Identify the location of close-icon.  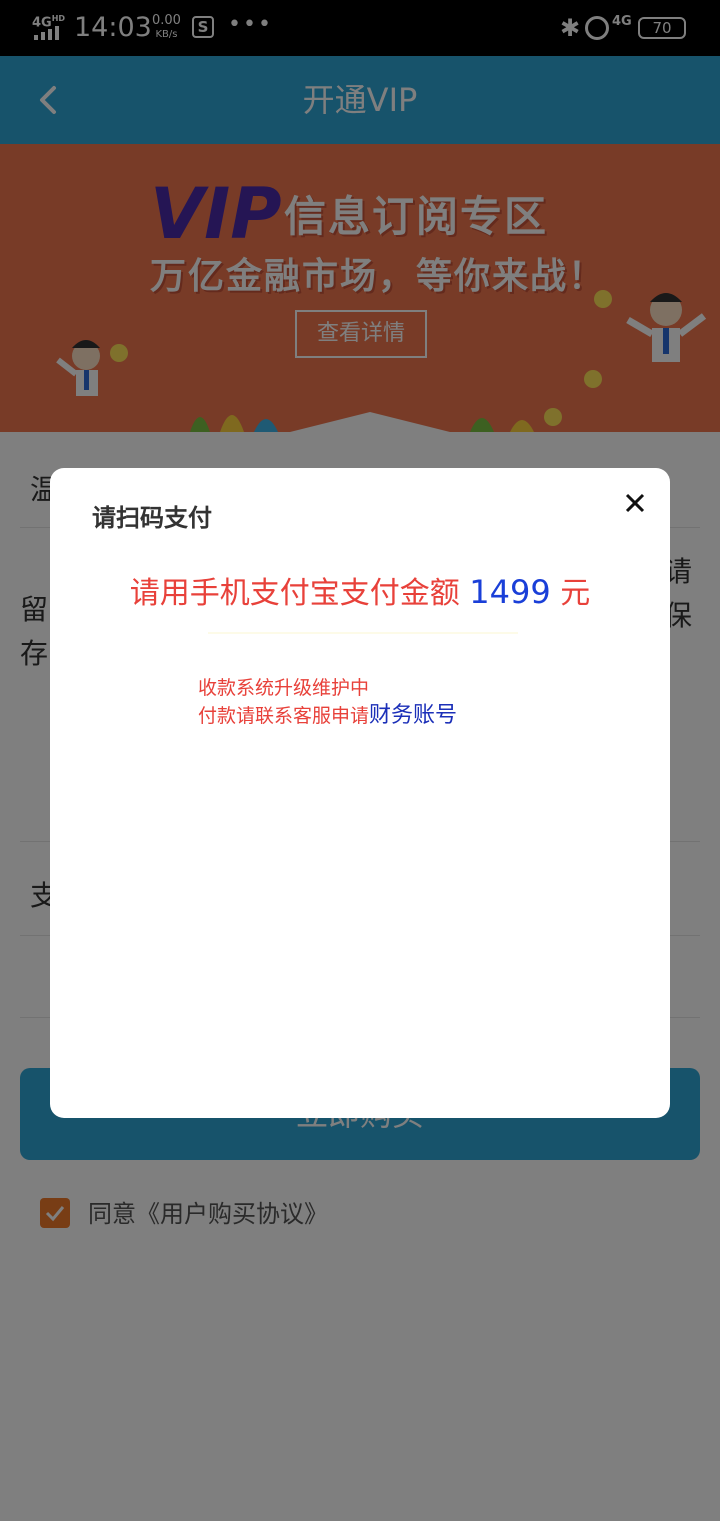
(635, 503).